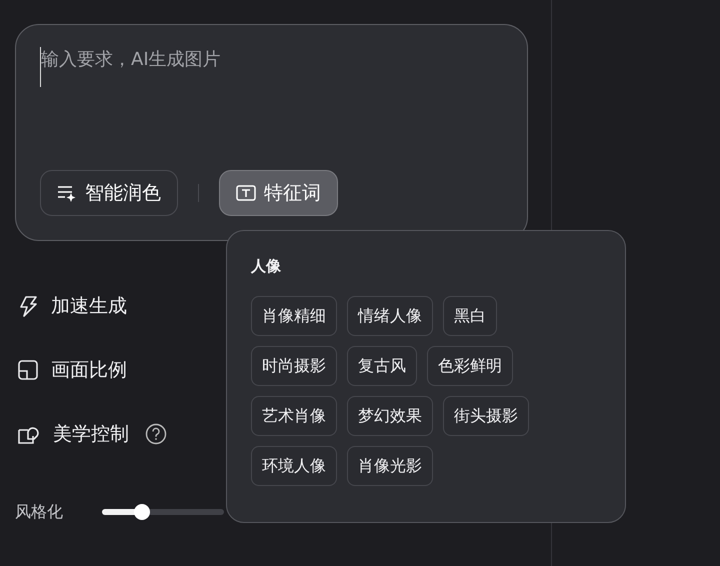 The height and width of the screenshot is (566, 720). What do you see at coordinates (486, 416) in the screenshot?
I see `keyword-chip: 街头摄影` at bounding box center [486, 416].